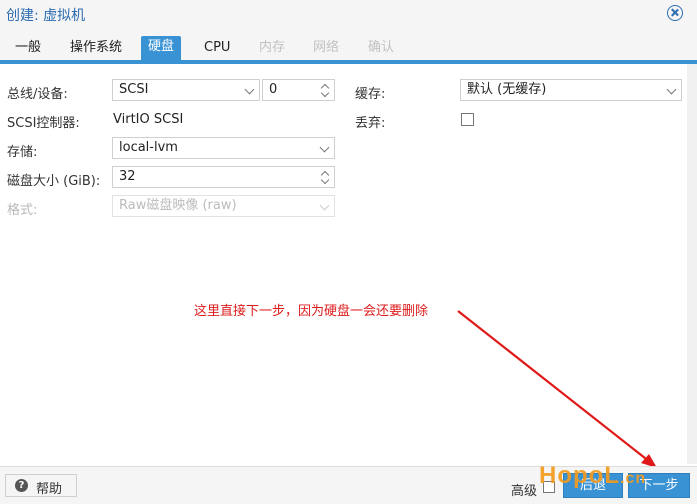  Describe the element at coordinates (467, 119) in the screenshot. I see `discard-checkbox` at that location.